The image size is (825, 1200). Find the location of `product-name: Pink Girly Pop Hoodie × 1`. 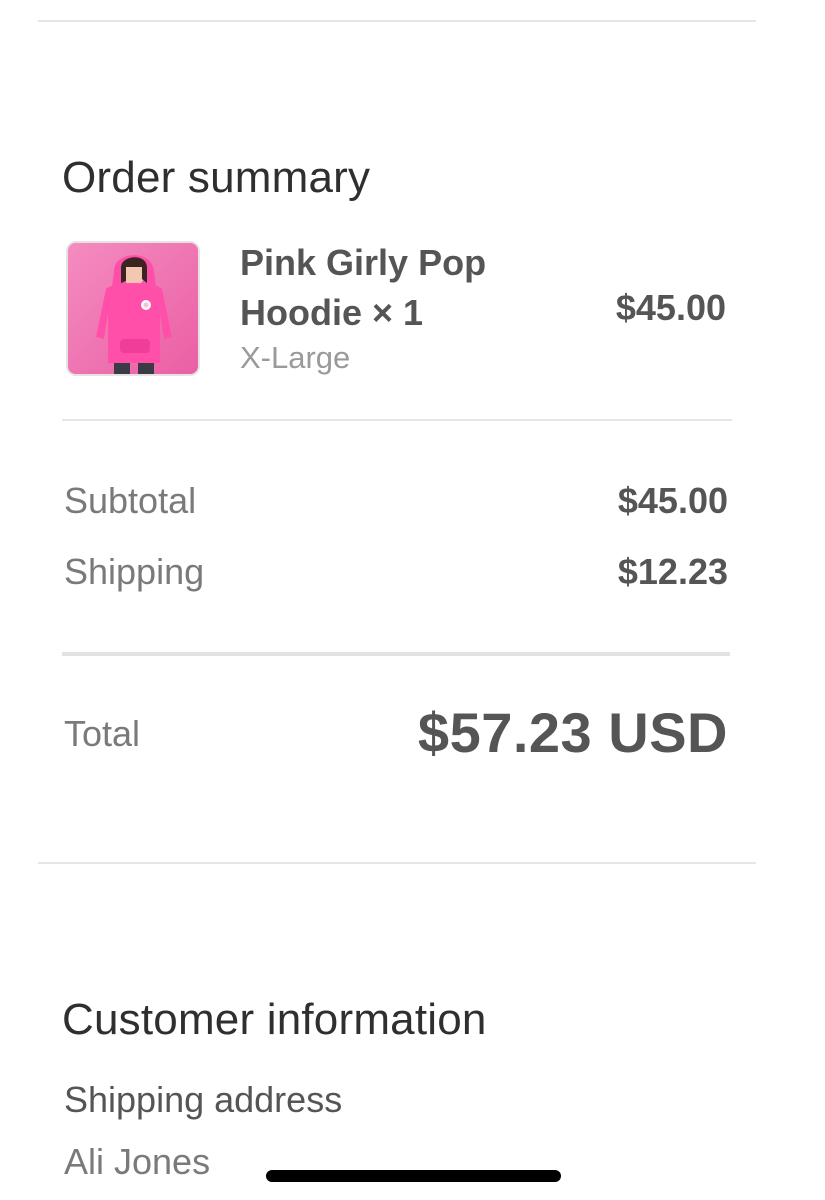

product-name: Pink Girly Pop Hoodie × 1 is located at coordinates (363, 287).